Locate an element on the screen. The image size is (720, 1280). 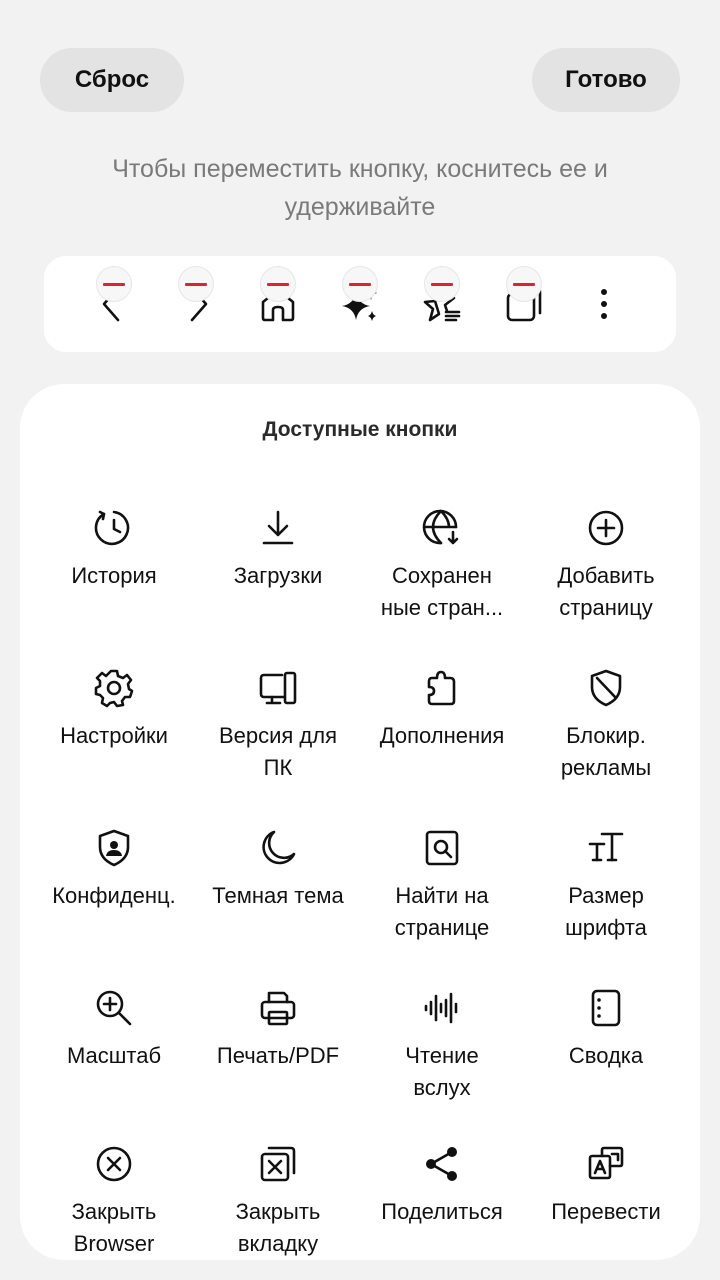
available-item-close-browser: Закрыть Browser is located at coordinates (114, 1200).